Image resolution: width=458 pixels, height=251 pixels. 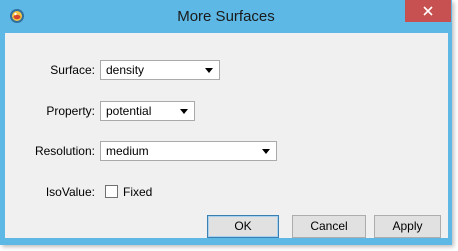 I want to click on surface-select-value: density, so click(x=125, y=70).